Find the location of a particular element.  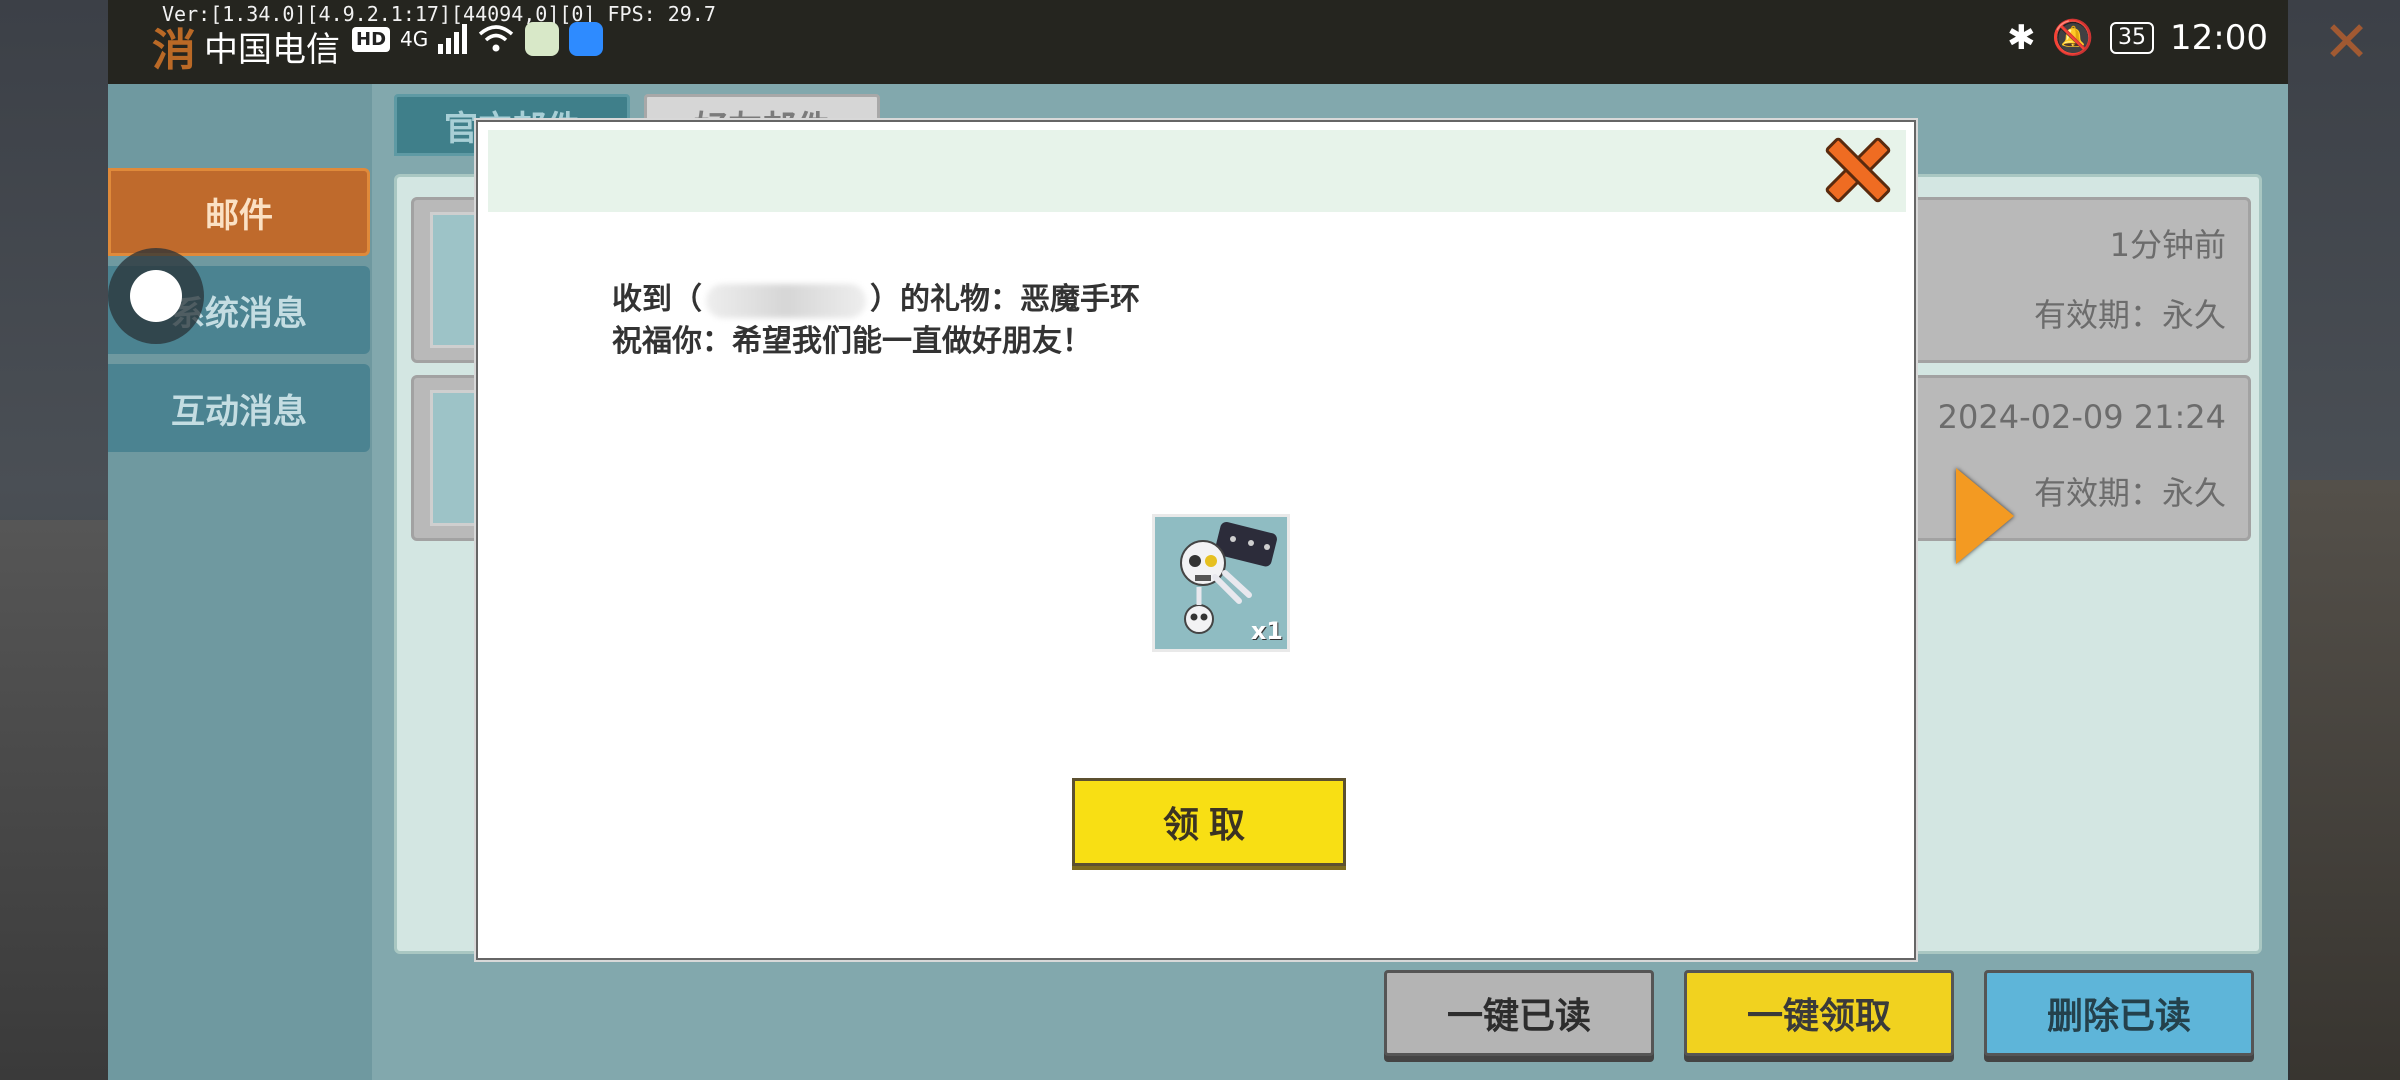

claim-all-button: 一键领取 is located at coordinates (1819, 1013).